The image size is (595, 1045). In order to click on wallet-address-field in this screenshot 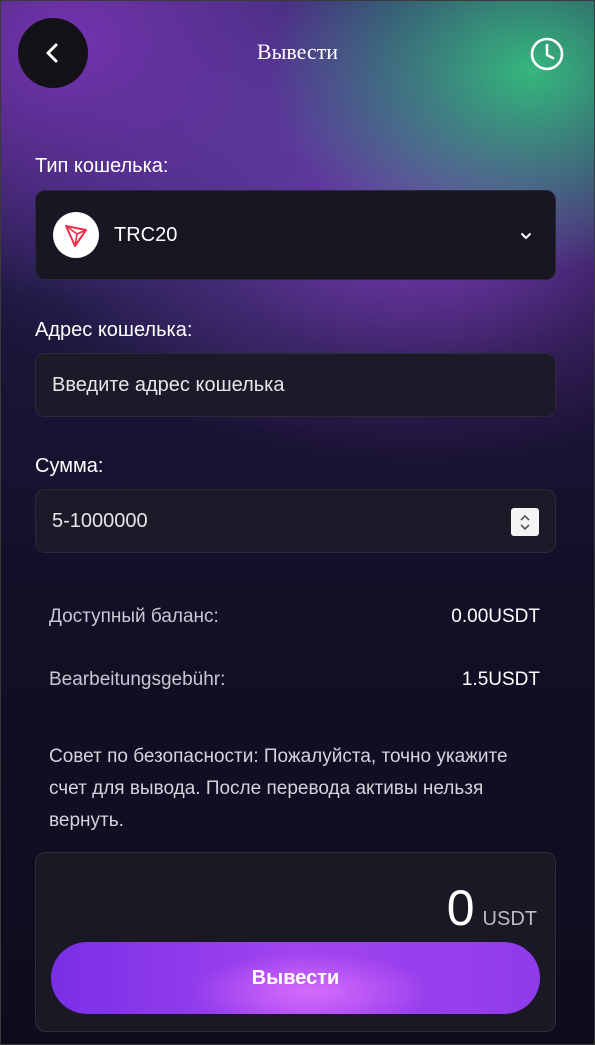, I will do `click(295, 385)`.